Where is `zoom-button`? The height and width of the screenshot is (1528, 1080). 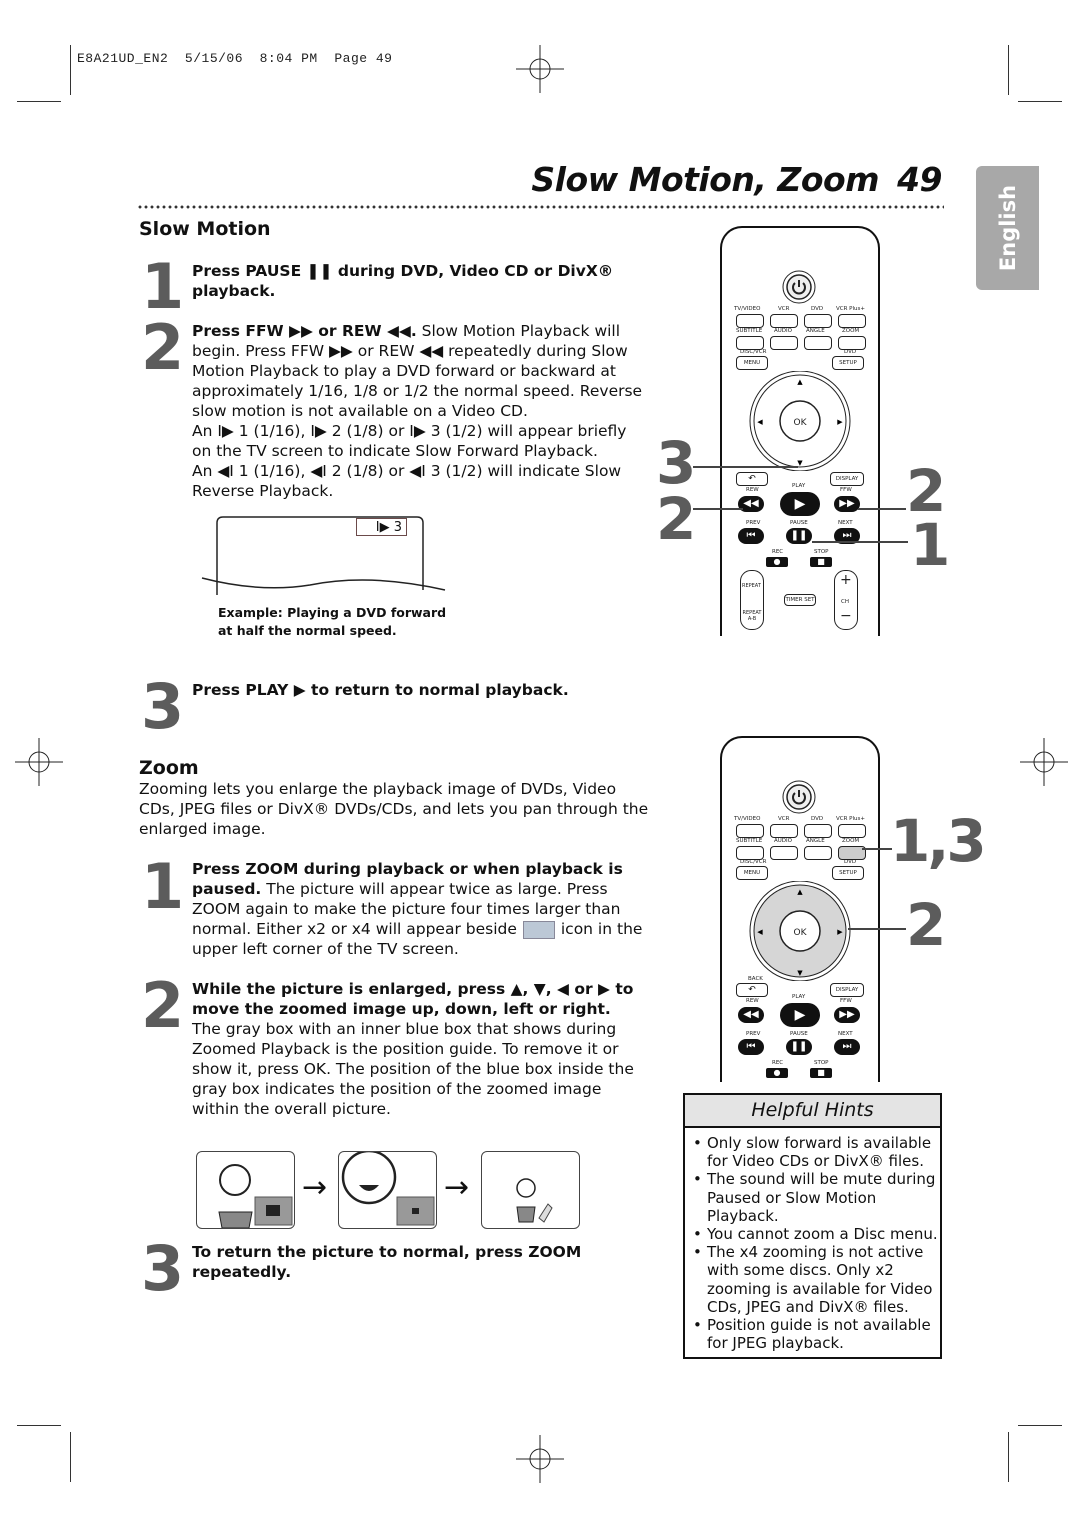
zoom-button is located at coordinates (852, 343).